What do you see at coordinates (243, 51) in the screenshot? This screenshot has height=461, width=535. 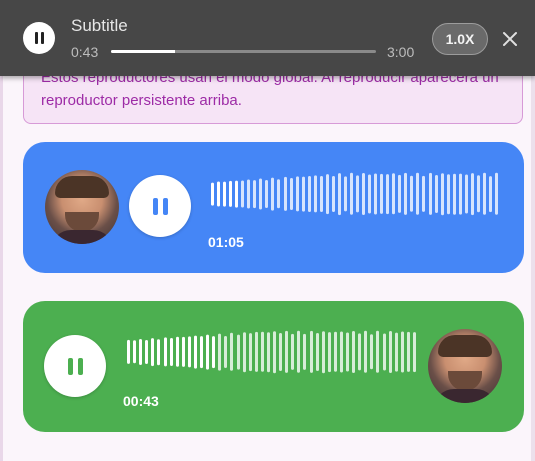 I see `progress-slider` at bounding box center [243, 51].